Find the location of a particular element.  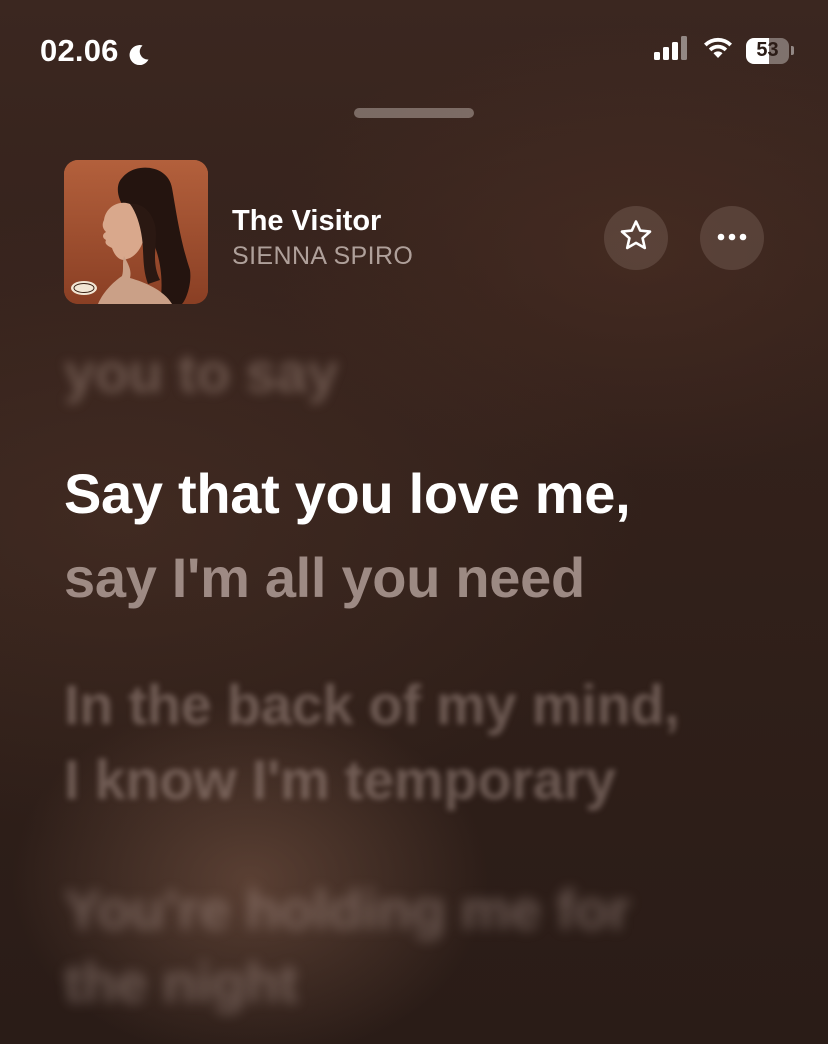

battery-icon: 53 is located at coordinates (770, 50).